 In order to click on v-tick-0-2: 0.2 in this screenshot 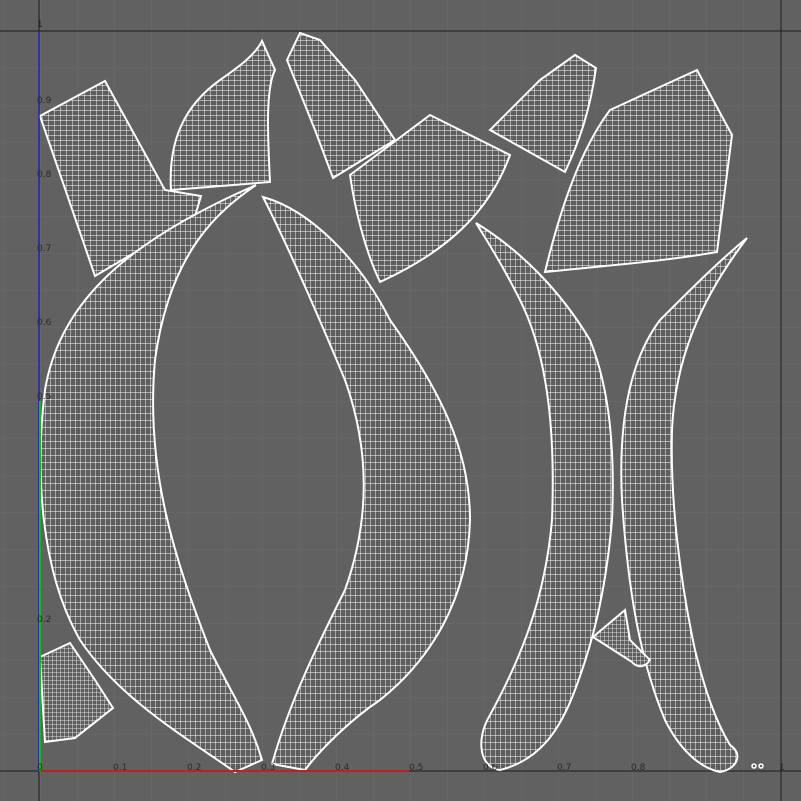, I will do `click(44, 620)`.